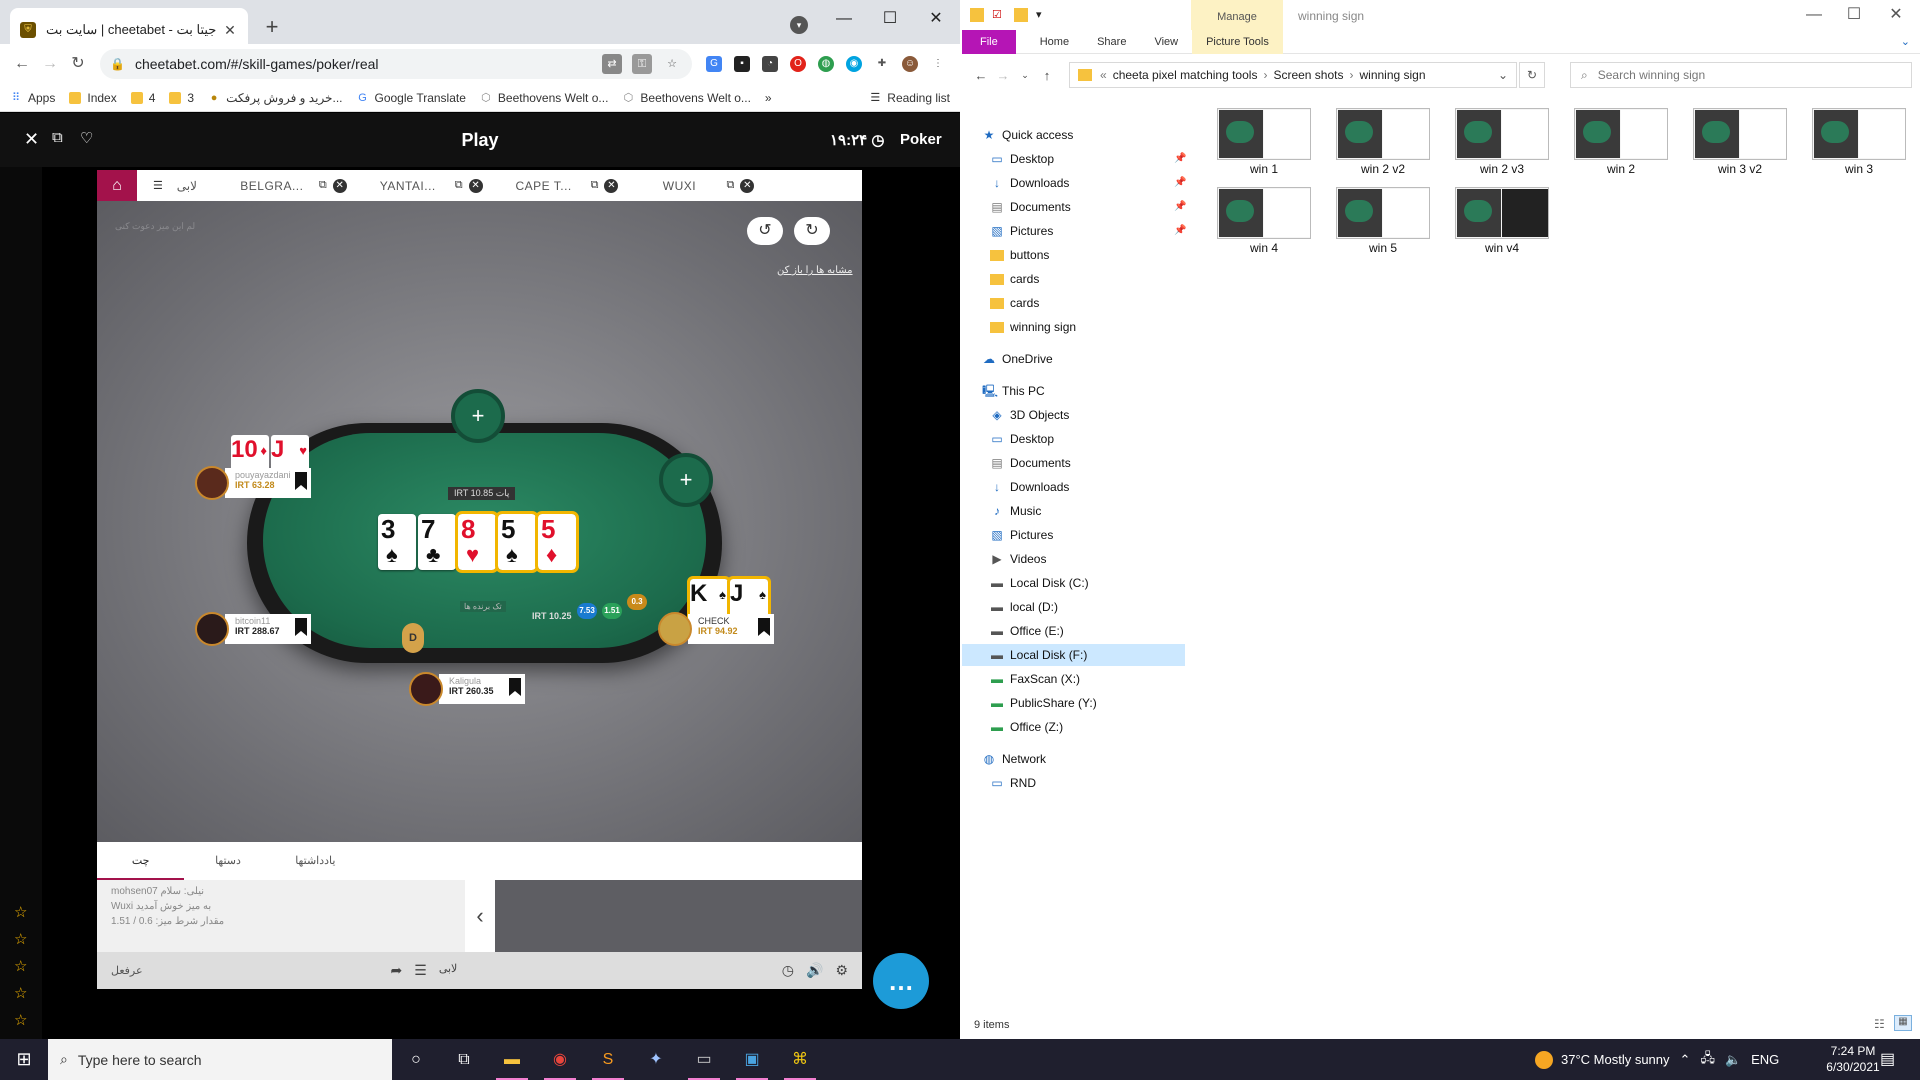 The image size is (1920, 1080). What do you see at coordinates (1859, 142) in the screenshot?
I see `file-thumbnail: win 3` at bounding box center [1859, 142].